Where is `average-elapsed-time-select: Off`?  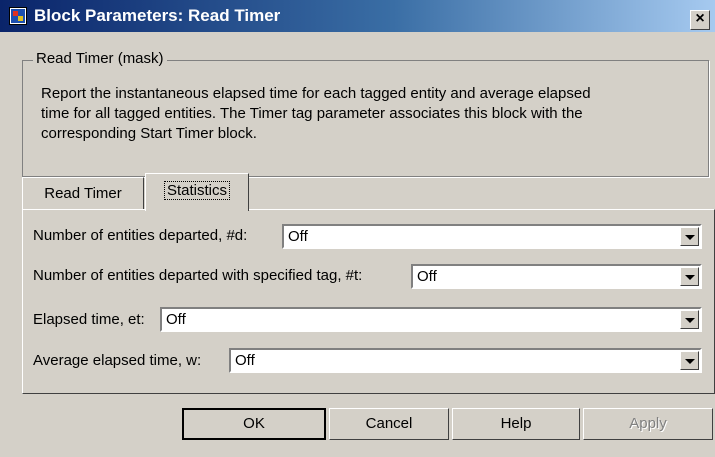
average-elapsed-time-select: Off is located at coordinates (465, 360).